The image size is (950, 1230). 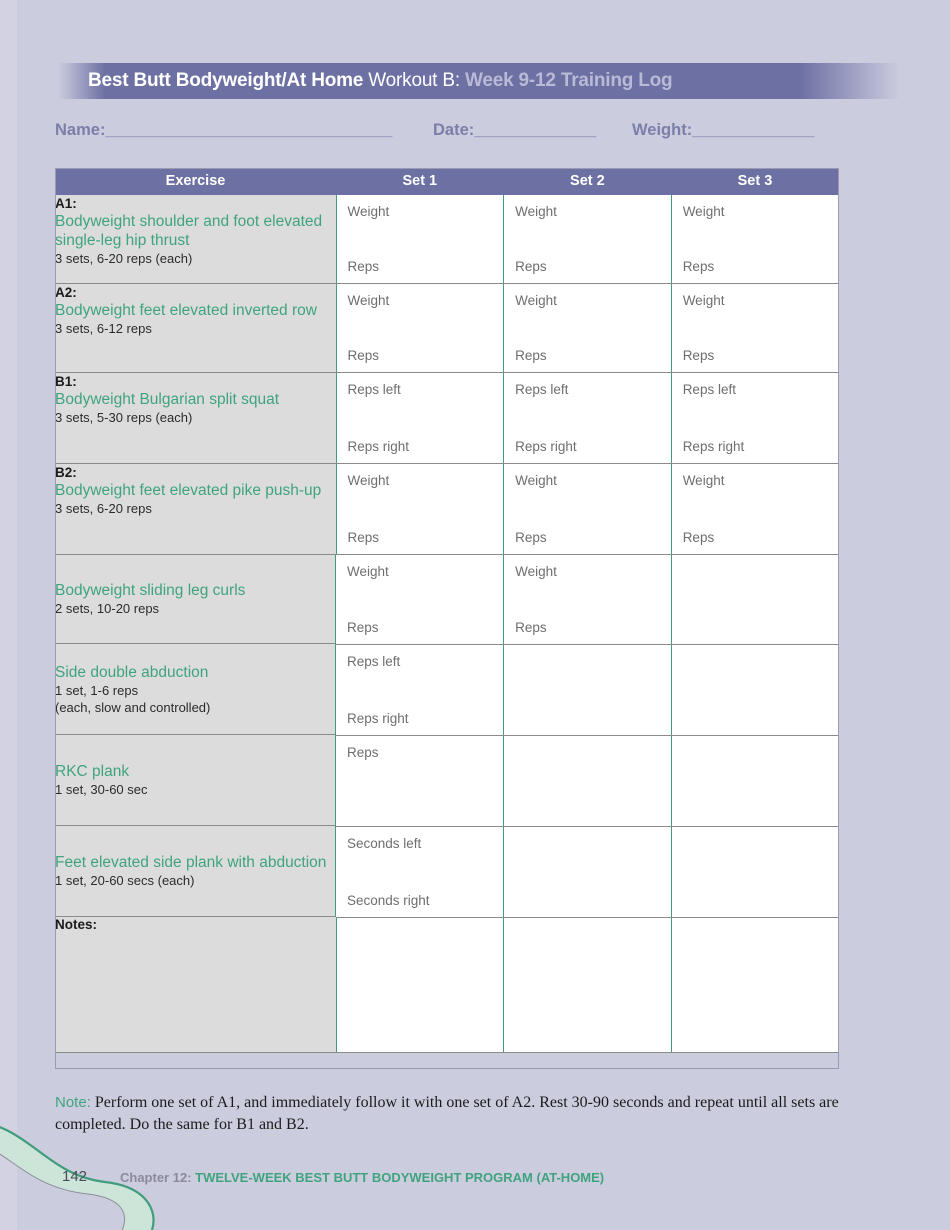 What do you see at coordinates (103, 508) in the screenshot?
I see `exercise-prescription: 3 sets, 6-20 reps` at bounding box center [103, 508].